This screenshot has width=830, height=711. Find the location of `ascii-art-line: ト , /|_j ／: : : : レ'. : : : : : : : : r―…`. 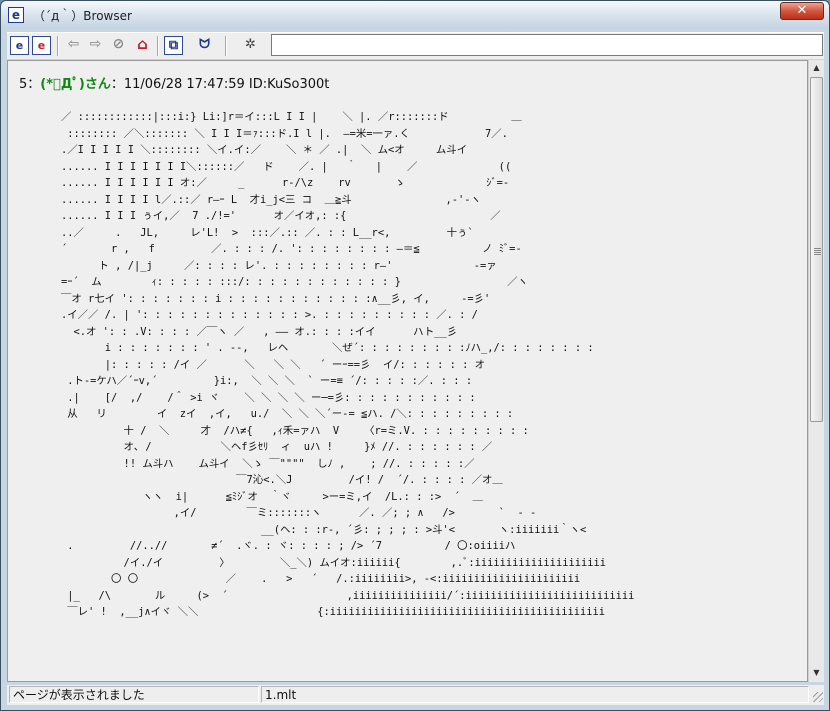

ascii-art-line: ト , /|_j ／: : : : レ'. : : : : : : : : r―… is located at coordinates (279, 265).